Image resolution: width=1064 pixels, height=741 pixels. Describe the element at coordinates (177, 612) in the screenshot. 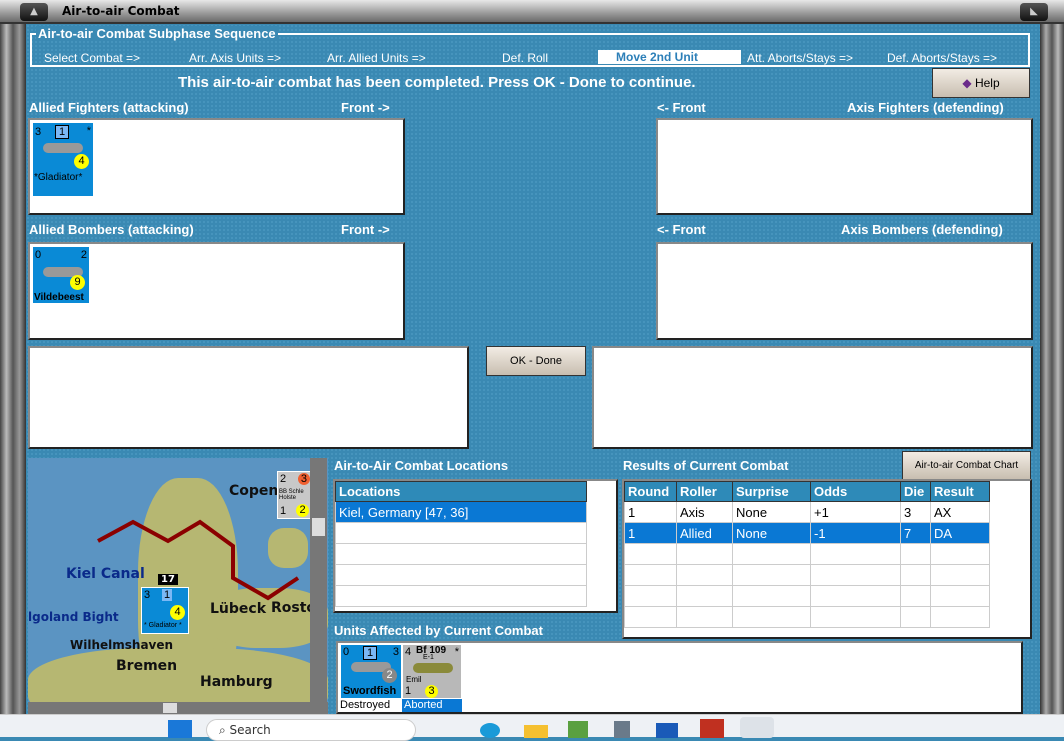

I see `counter-defense: 4` at that location.